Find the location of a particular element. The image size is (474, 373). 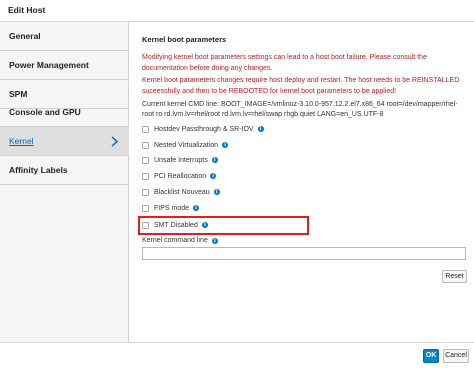

hostdev-passthrough-checkbox is located at coordinates (145, 129).